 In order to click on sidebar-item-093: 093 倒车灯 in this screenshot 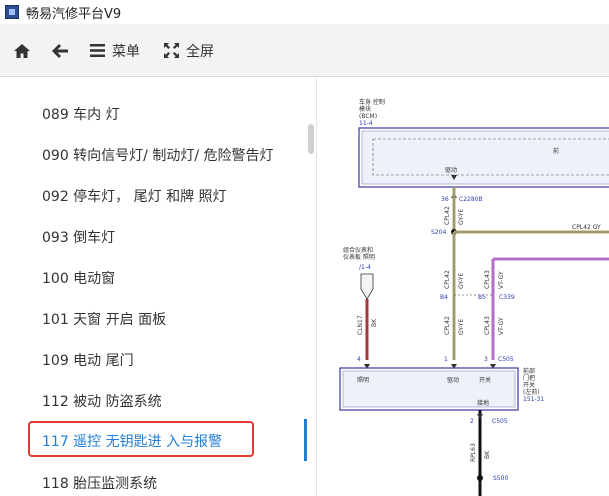, I will do `click(78, 237)`.